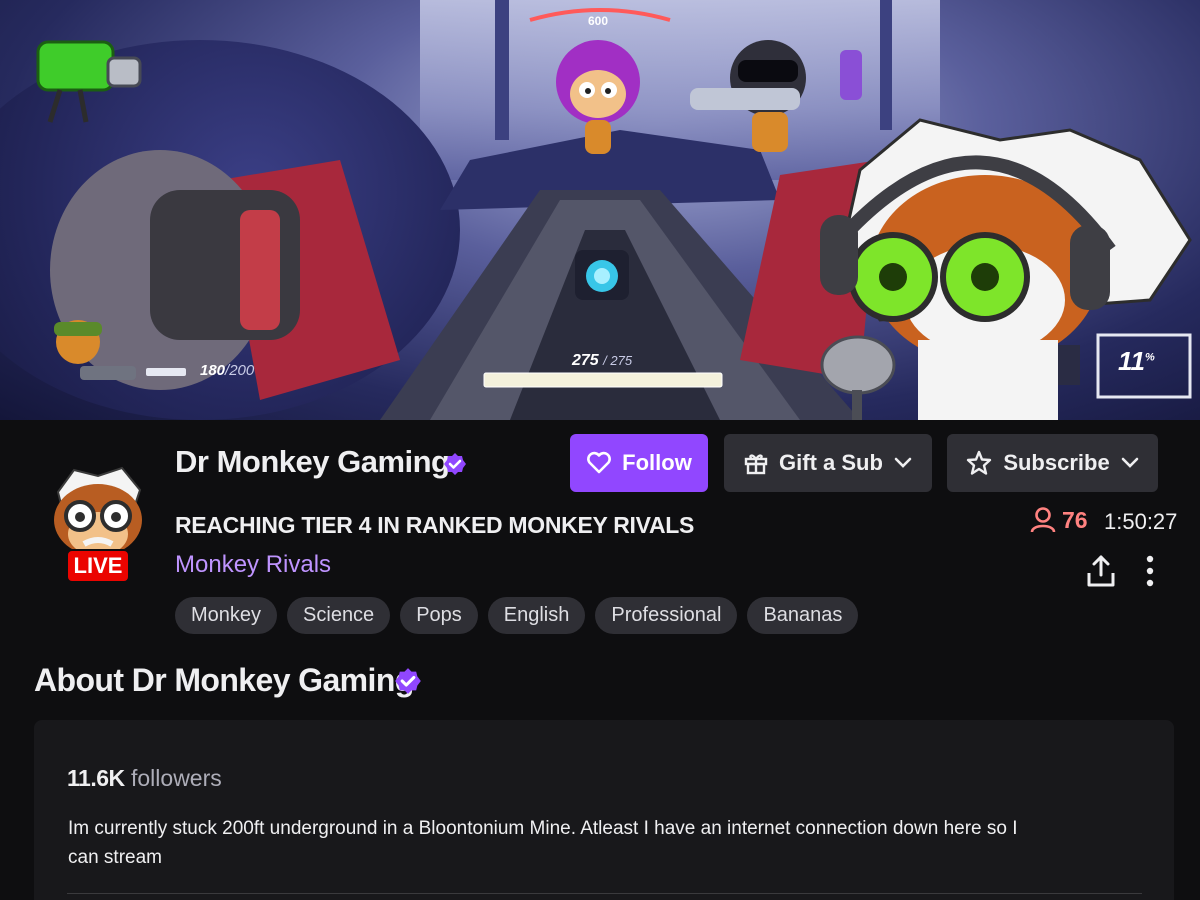 This screenshot has width=1200, height=900. Describe the element at coordinates (240, 370) in the screenshot. I see `hud-ammo-max: /200` at that location.